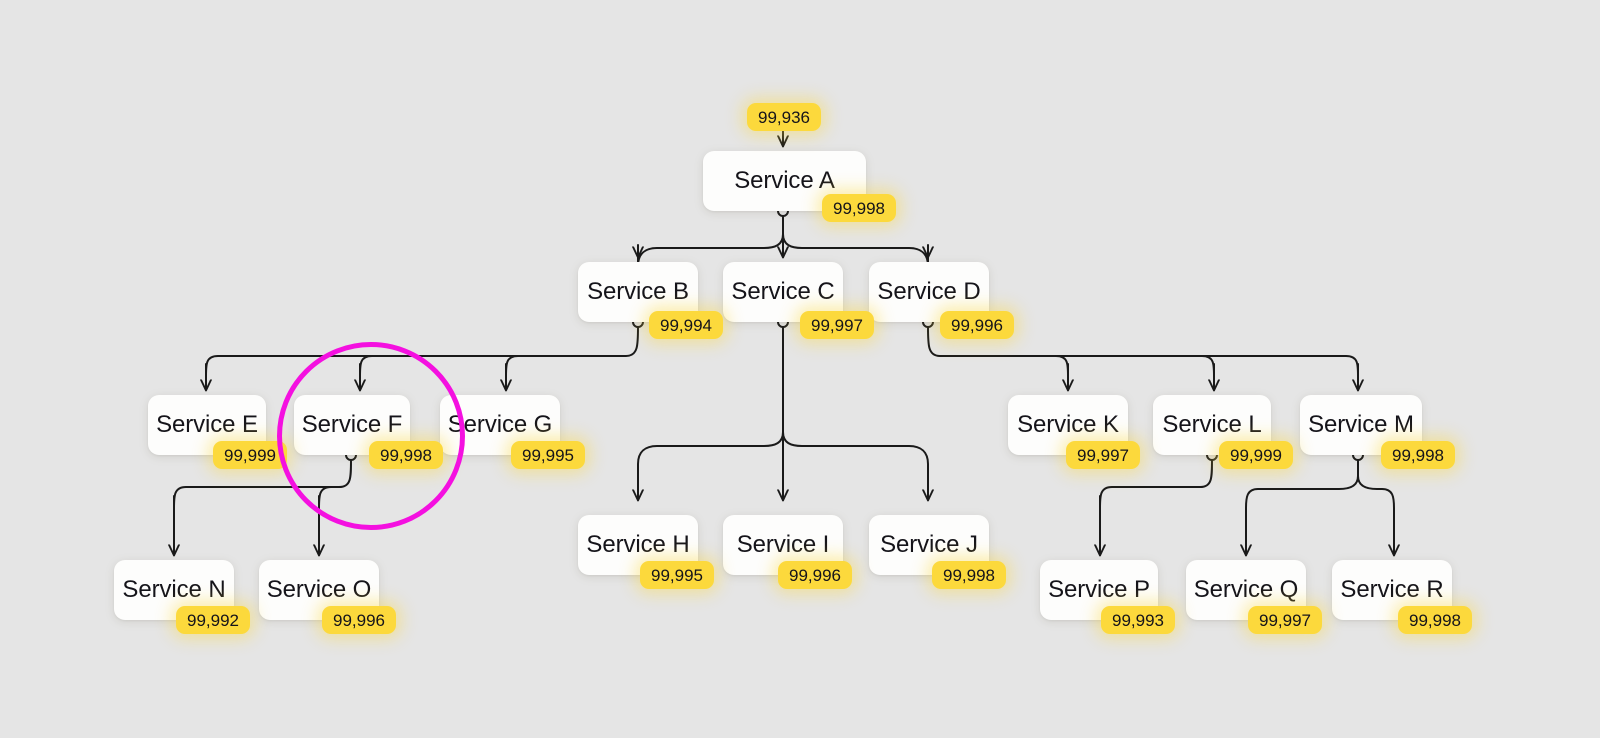 This screenshot has height=738, width=1600. Describe the element at coordinates (174, 589) in the screenshot. I see `service-node-label: Service N` at that location.